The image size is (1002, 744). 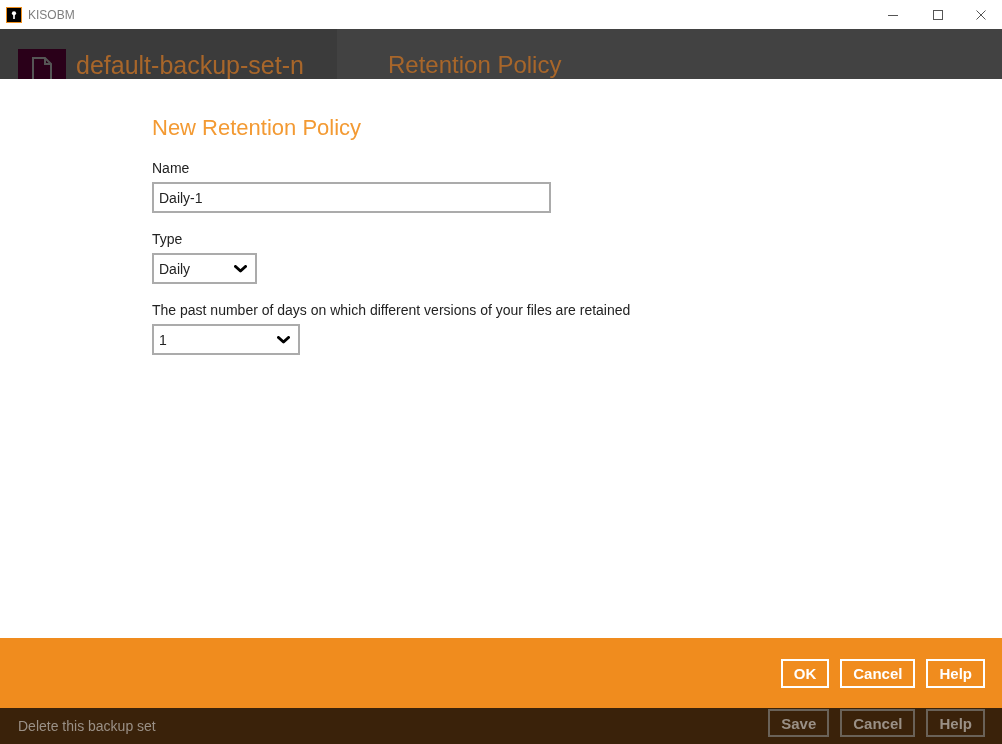 What do you see at coordinates (42, 68) in the screenshot?
I see `document-icon` at bounding box center [42, 68].